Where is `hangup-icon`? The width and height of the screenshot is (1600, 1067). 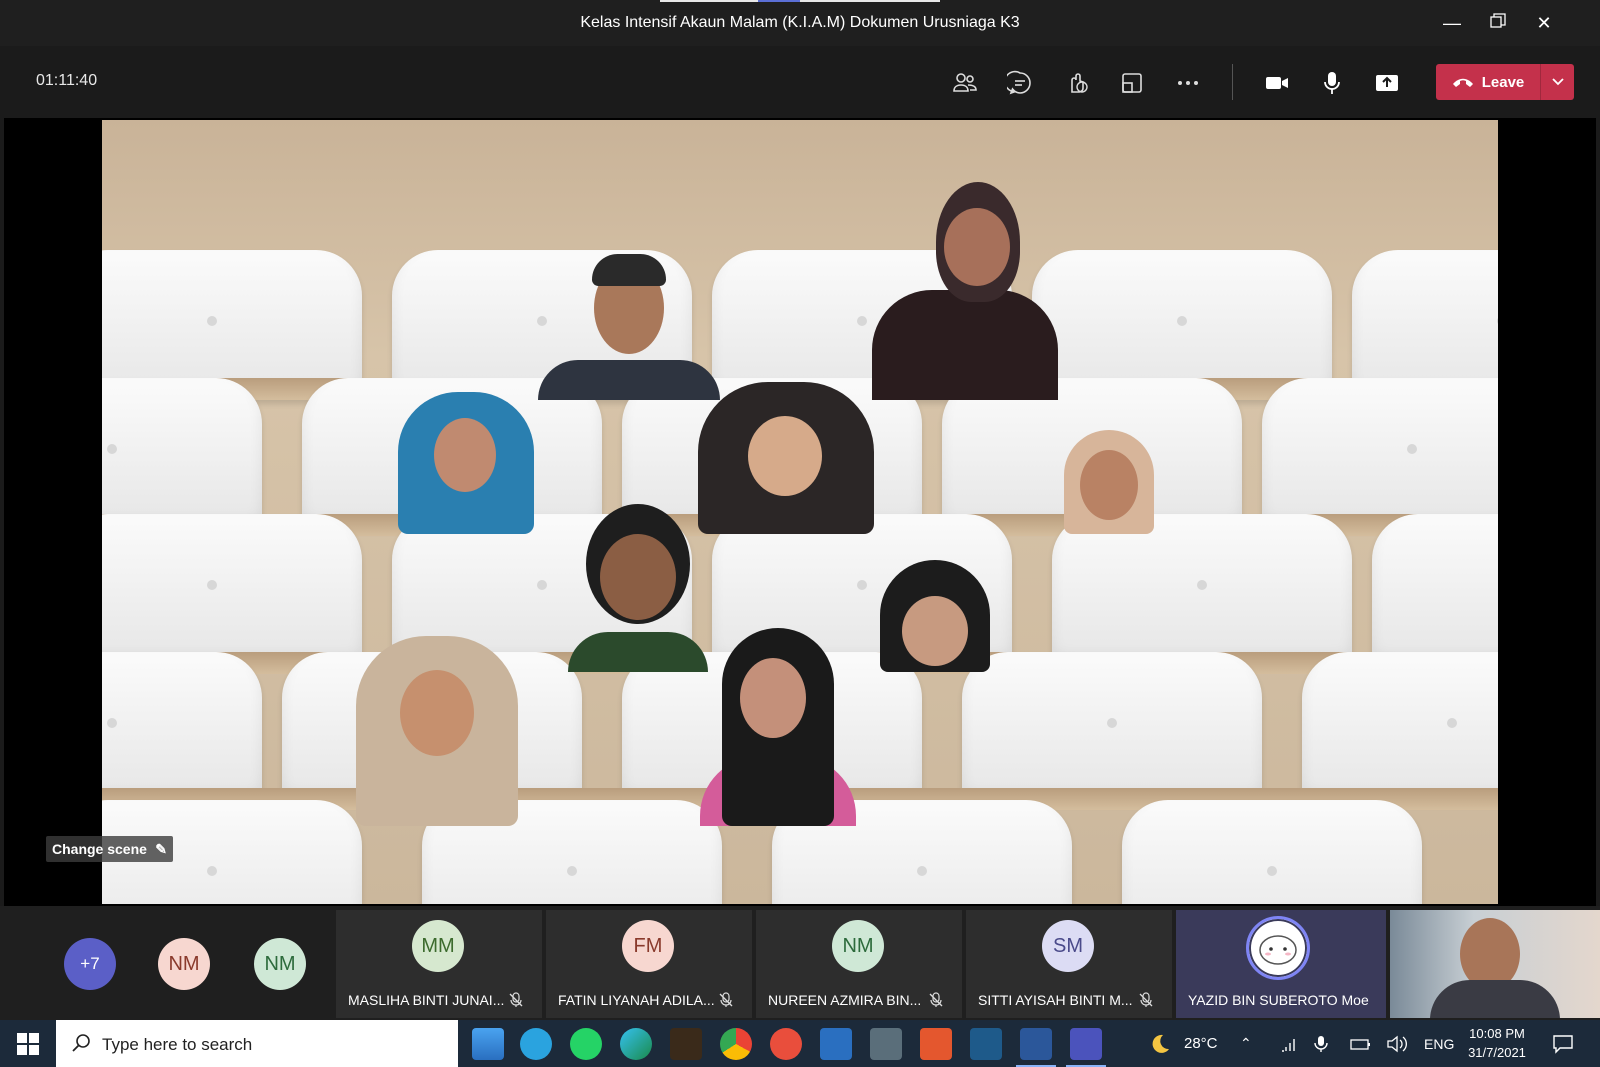
hangup-icon is located at coordinates (1462, 82).